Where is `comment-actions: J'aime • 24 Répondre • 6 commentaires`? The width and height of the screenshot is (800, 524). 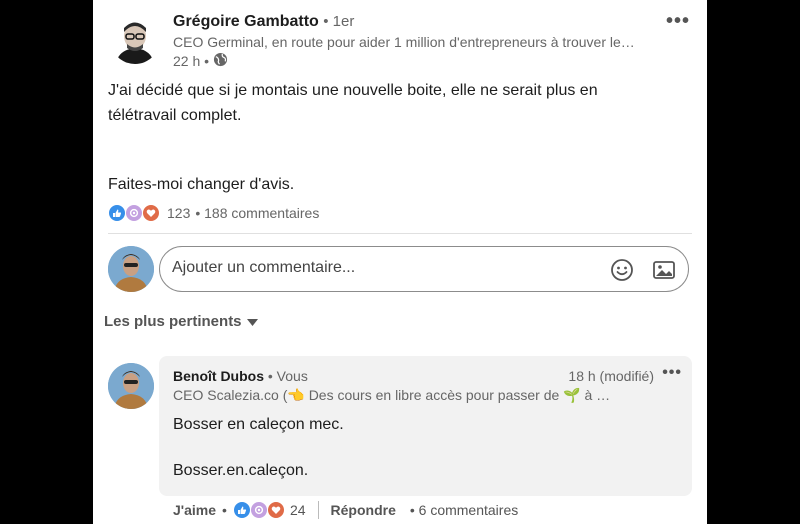 comment-actions: J'aime • 24 Répondre • 6 commentaires is located at coordinates (345, 510).